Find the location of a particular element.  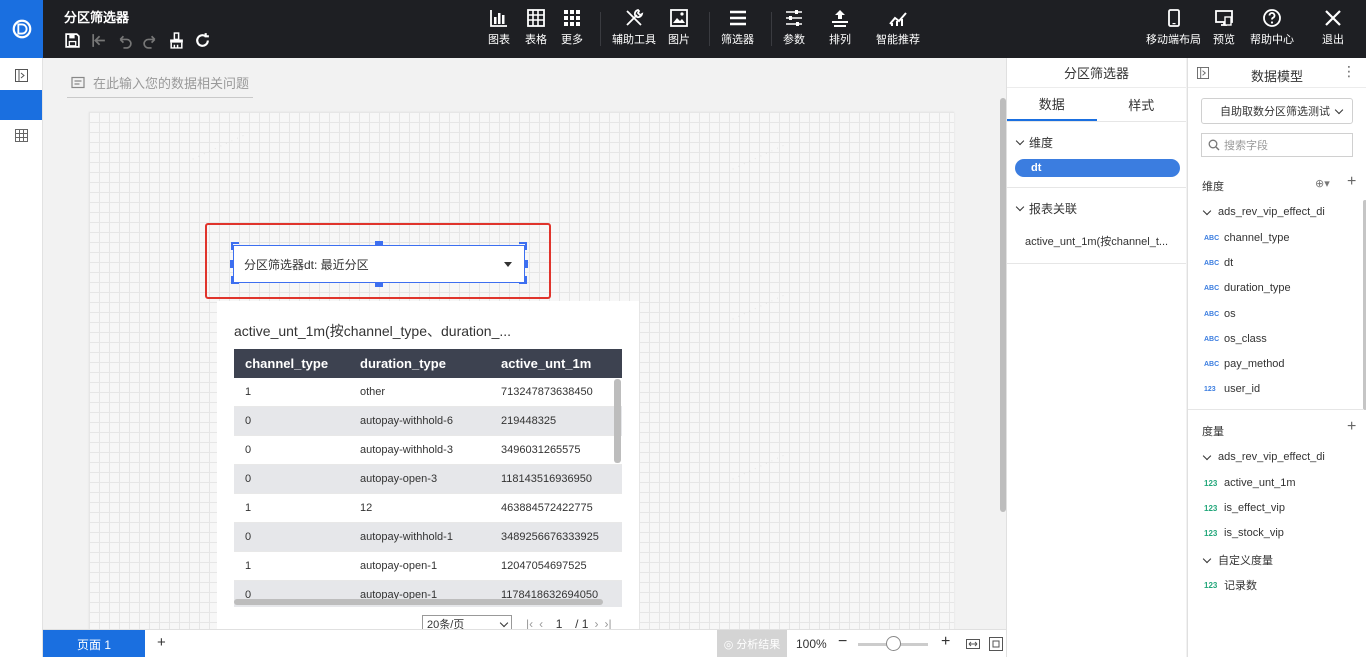

table-row: 1 autopay-open-1 12047054697525 is located at coordinates (428, 566).